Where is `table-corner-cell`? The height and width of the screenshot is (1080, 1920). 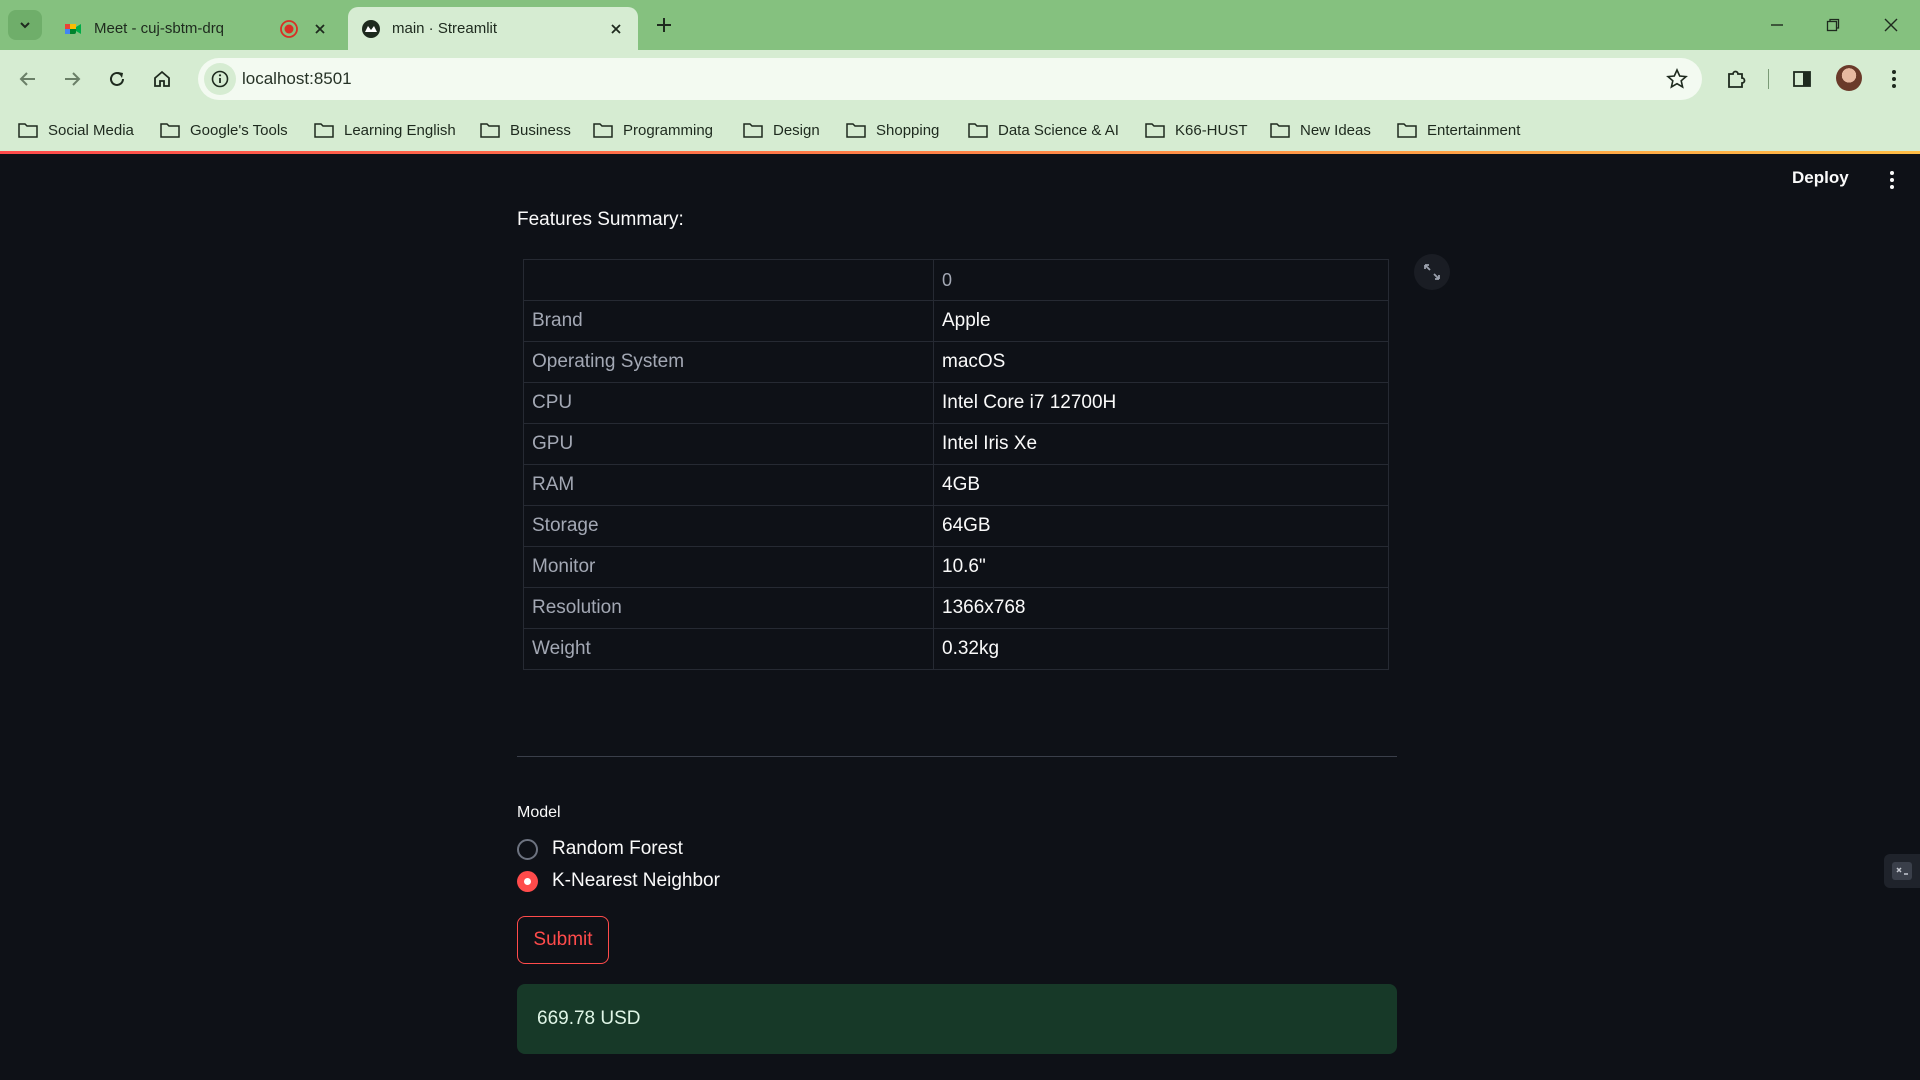 table-corner-cell is located at coordinates (728, 280).